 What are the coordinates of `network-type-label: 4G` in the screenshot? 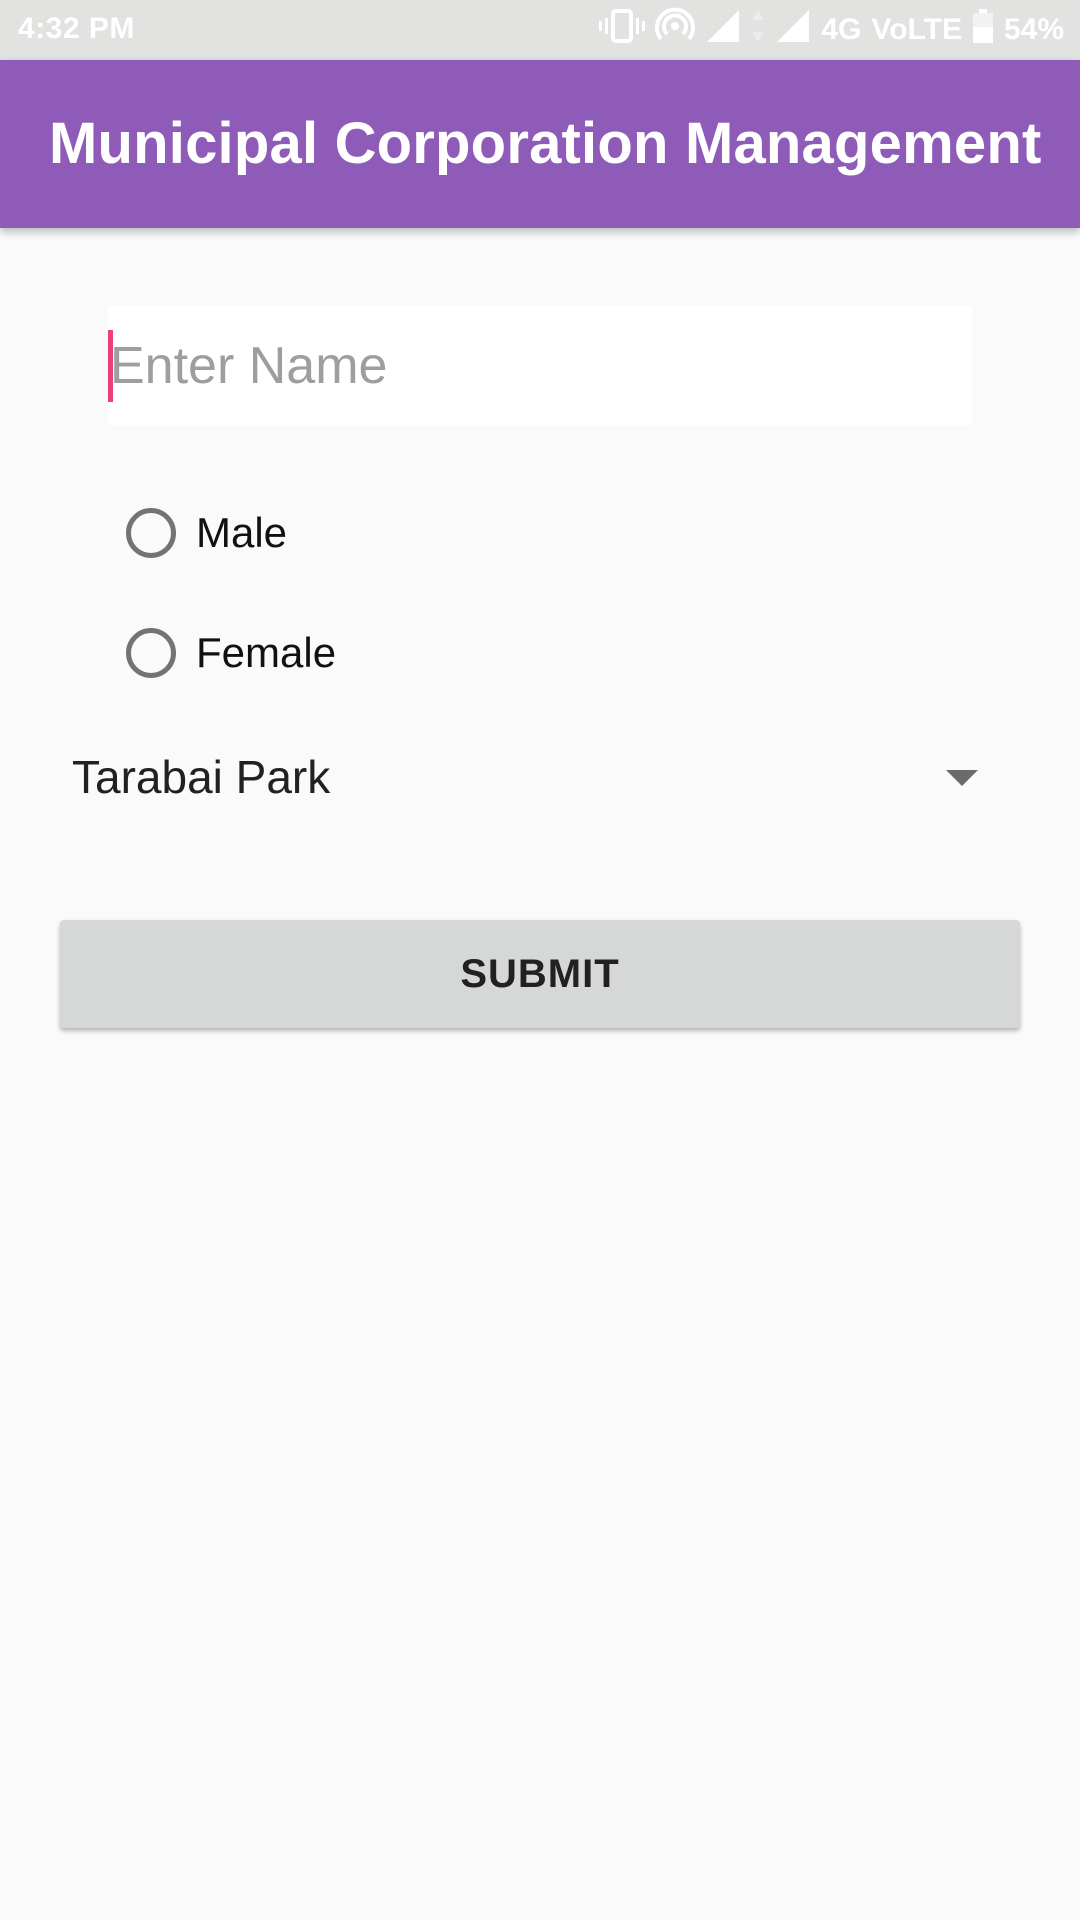 It's located at (841, 29).